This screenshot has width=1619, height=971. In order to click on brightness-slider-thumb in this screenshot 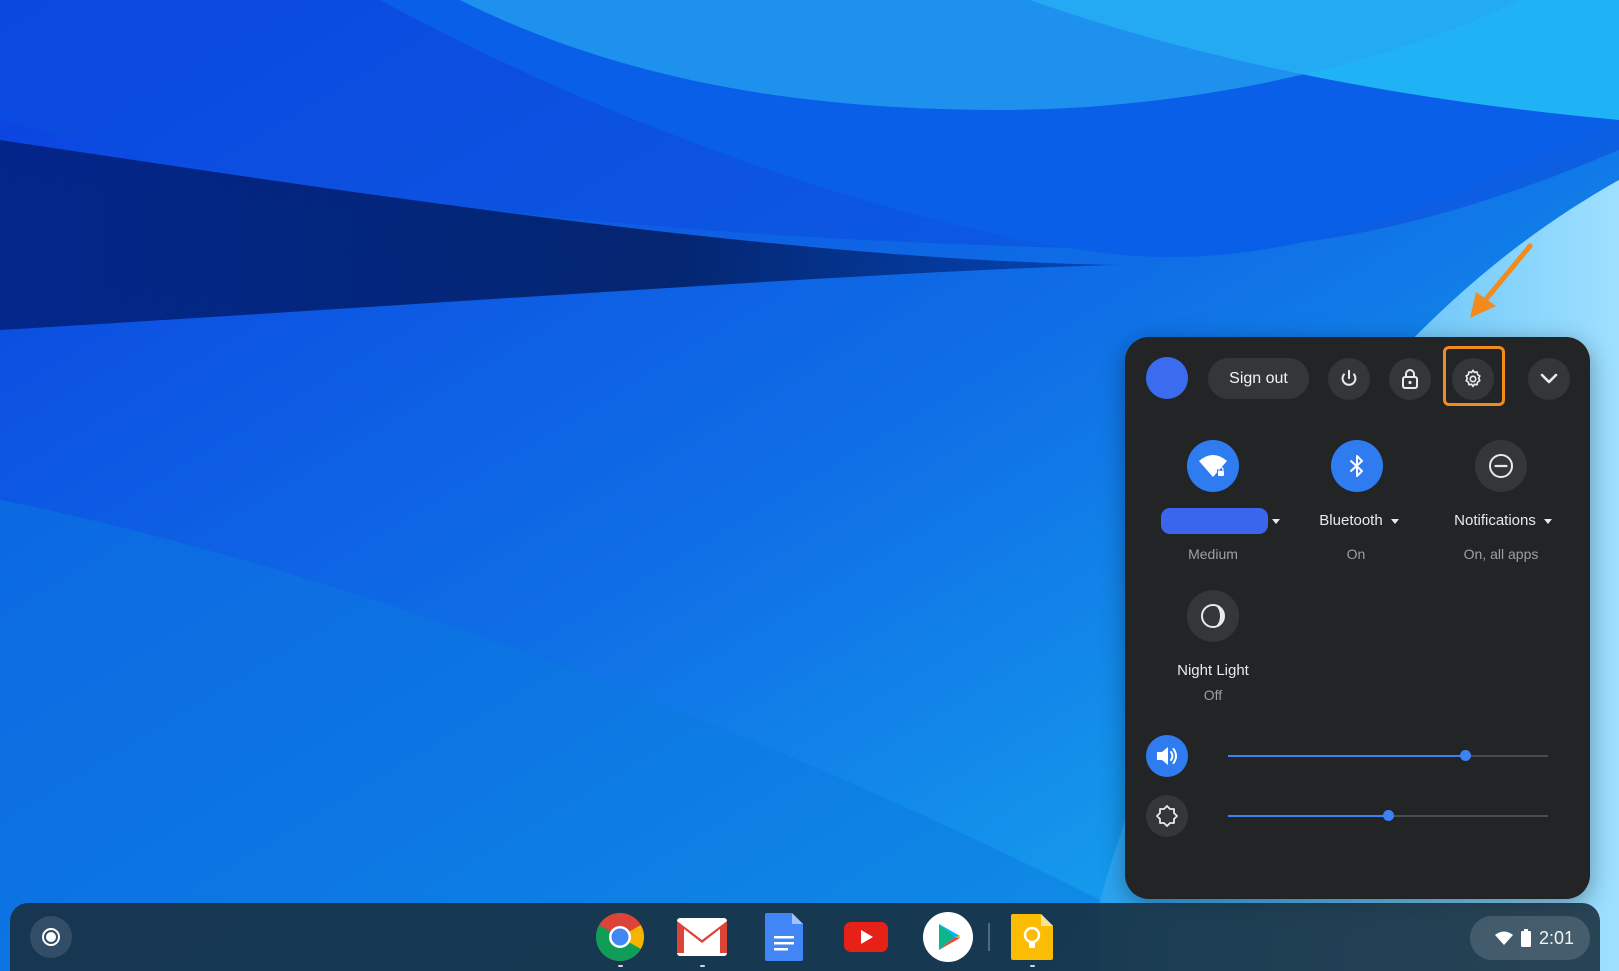, I will do `click(1388, 815)`.